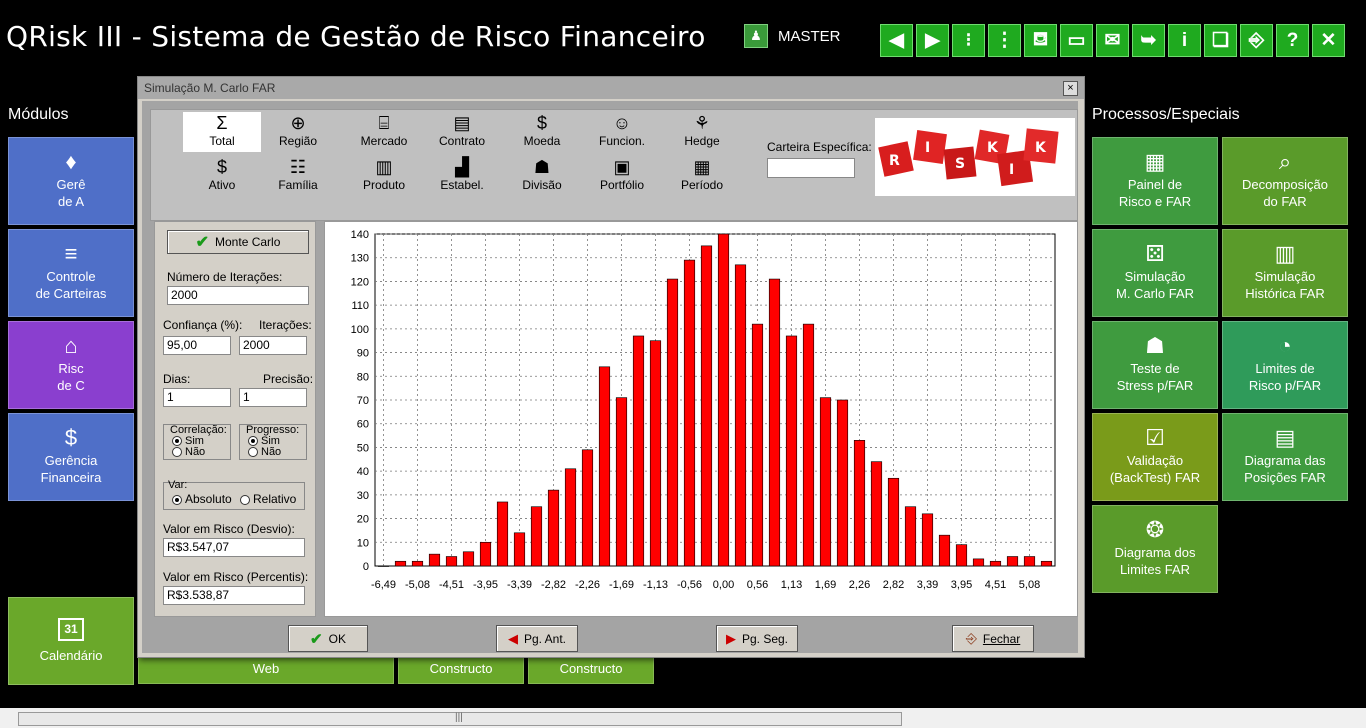 This screenshot has height=728, width=1366. I want to click on calendar-tile: 31 Calendário, so click(71, 641).